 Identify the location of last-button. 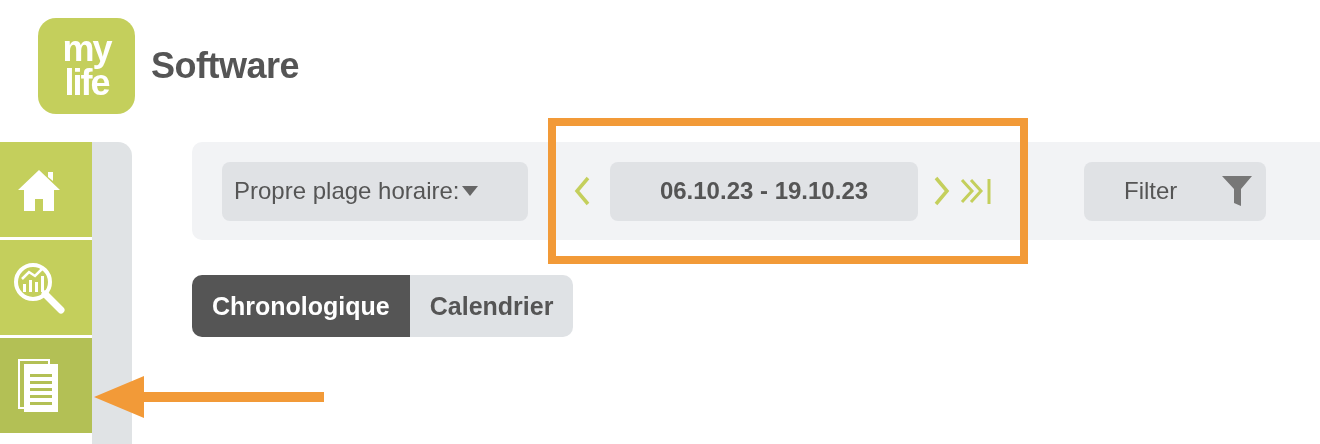
(976, 191).